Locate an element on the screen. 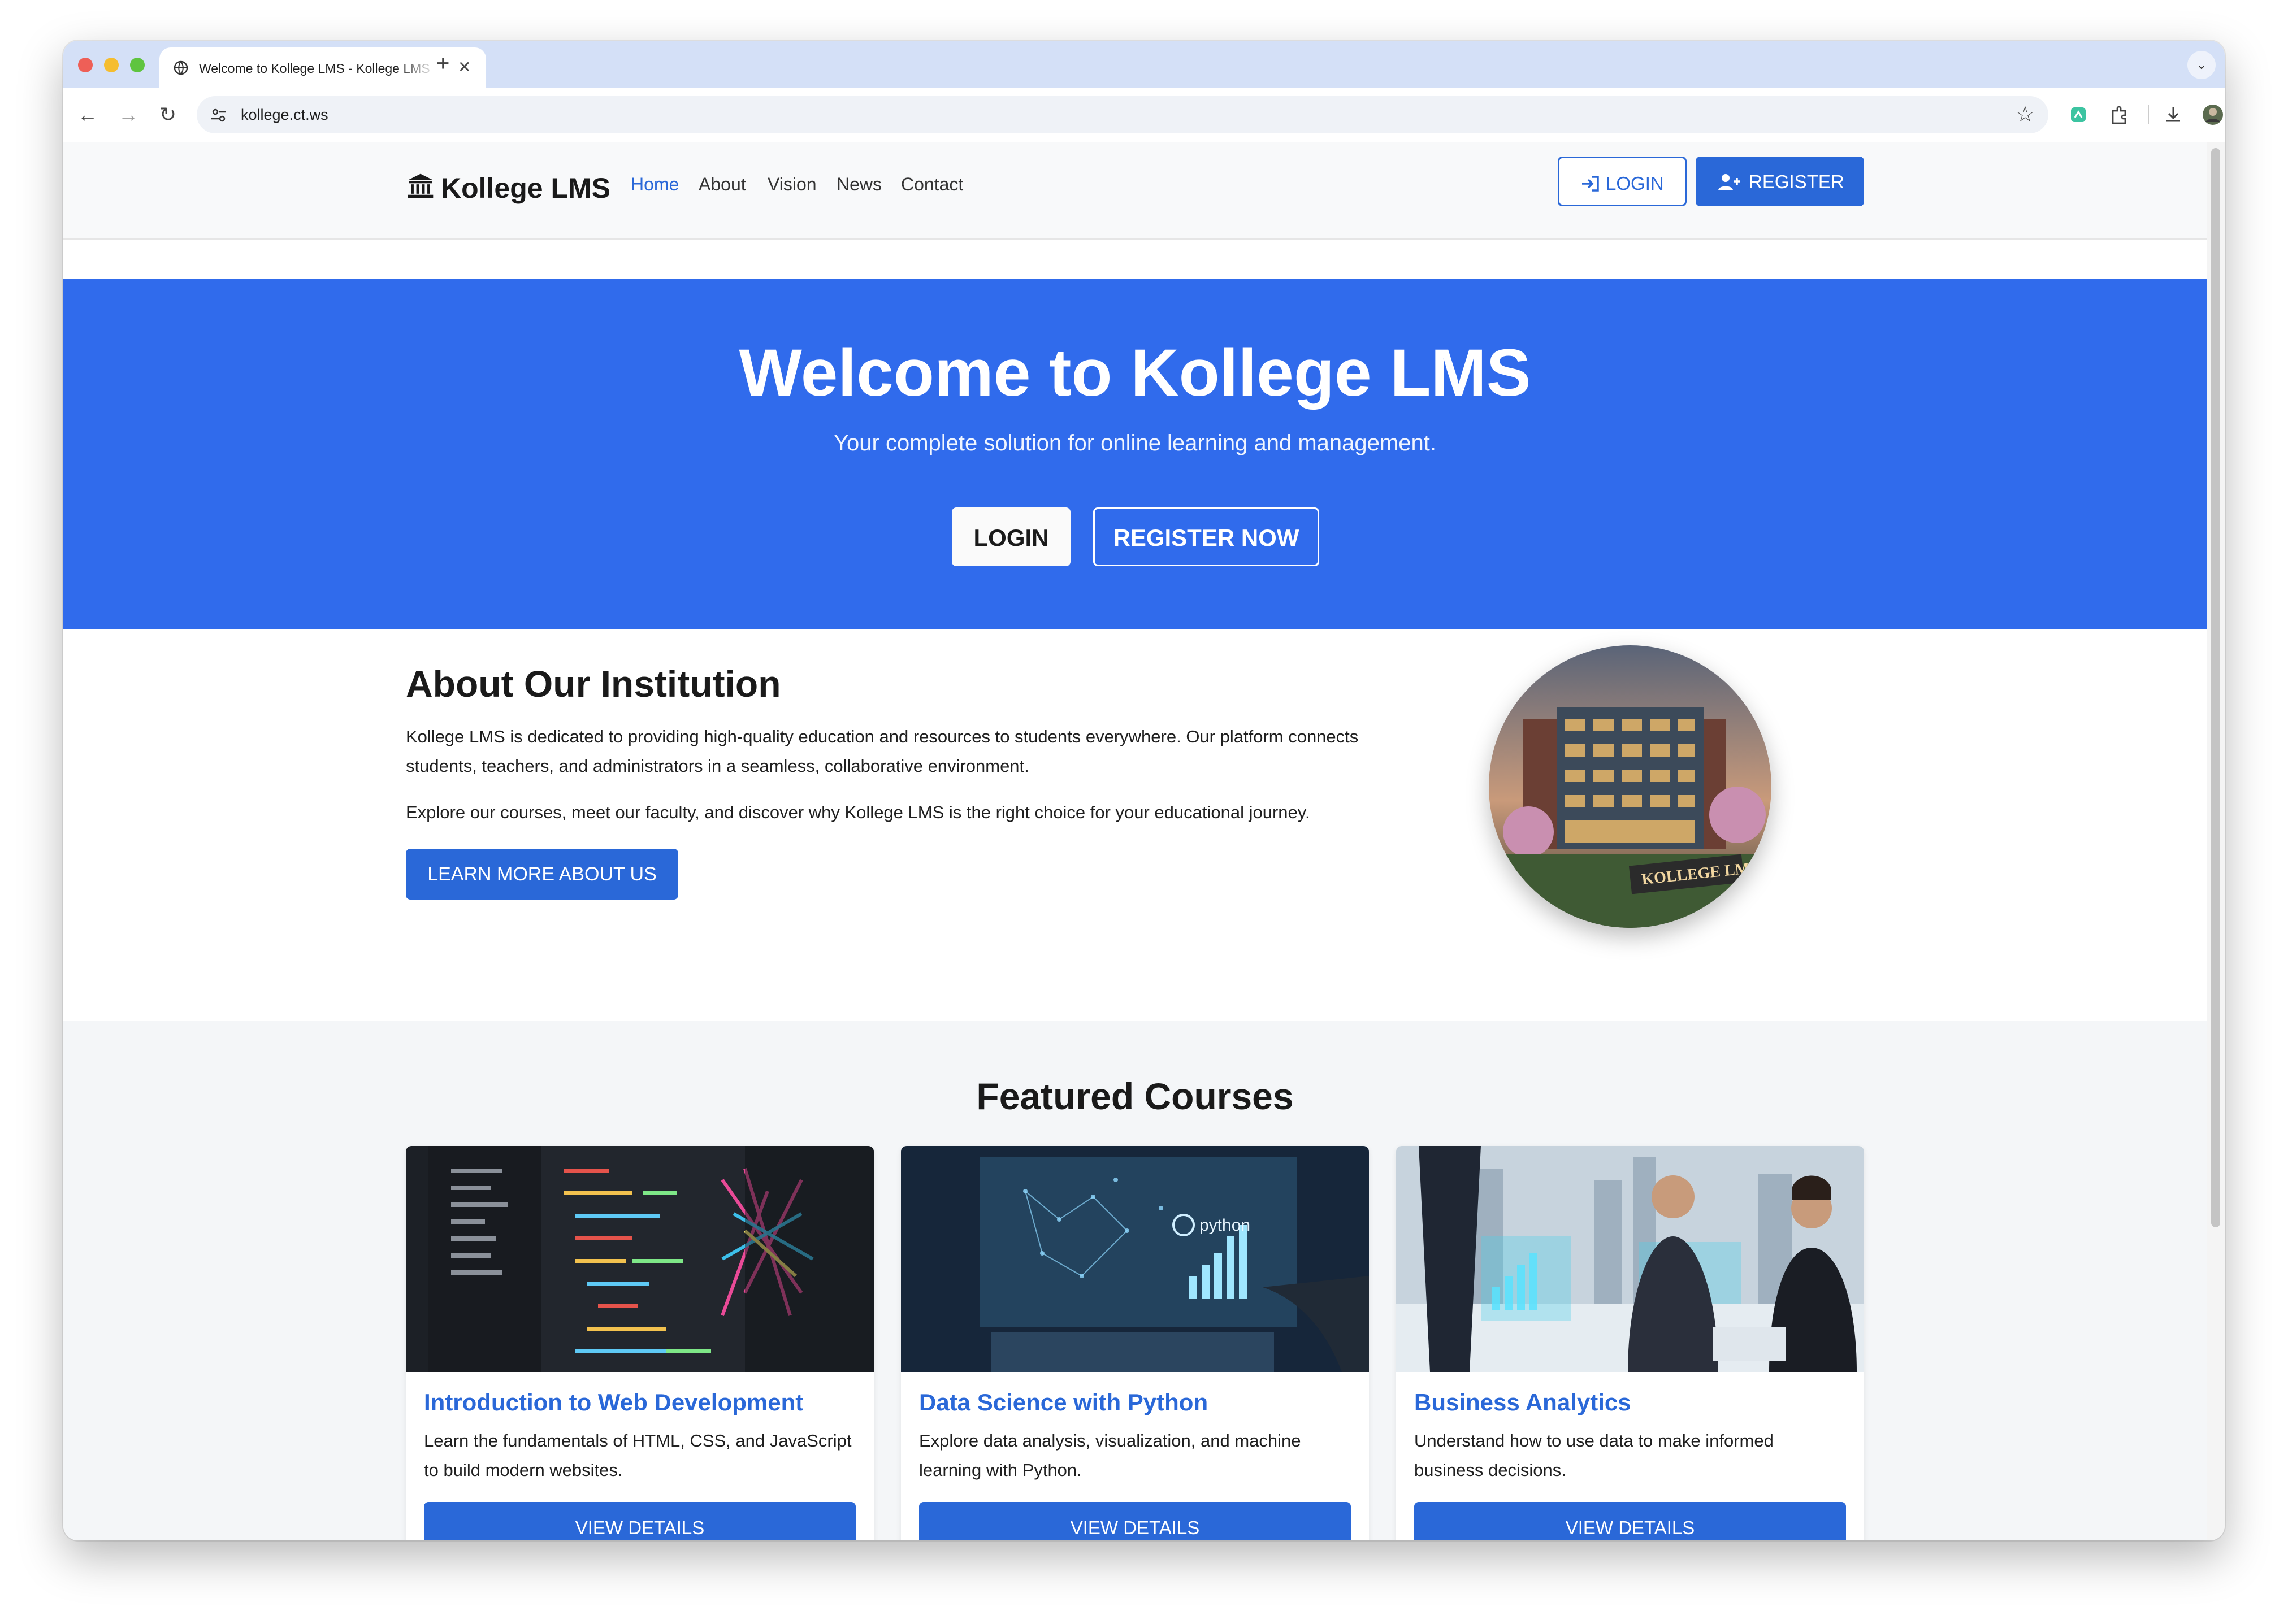 Image resolution: width=2288 pixels, height=1624 pixels. page-scrollbar is located at coordinates (2216, 841).